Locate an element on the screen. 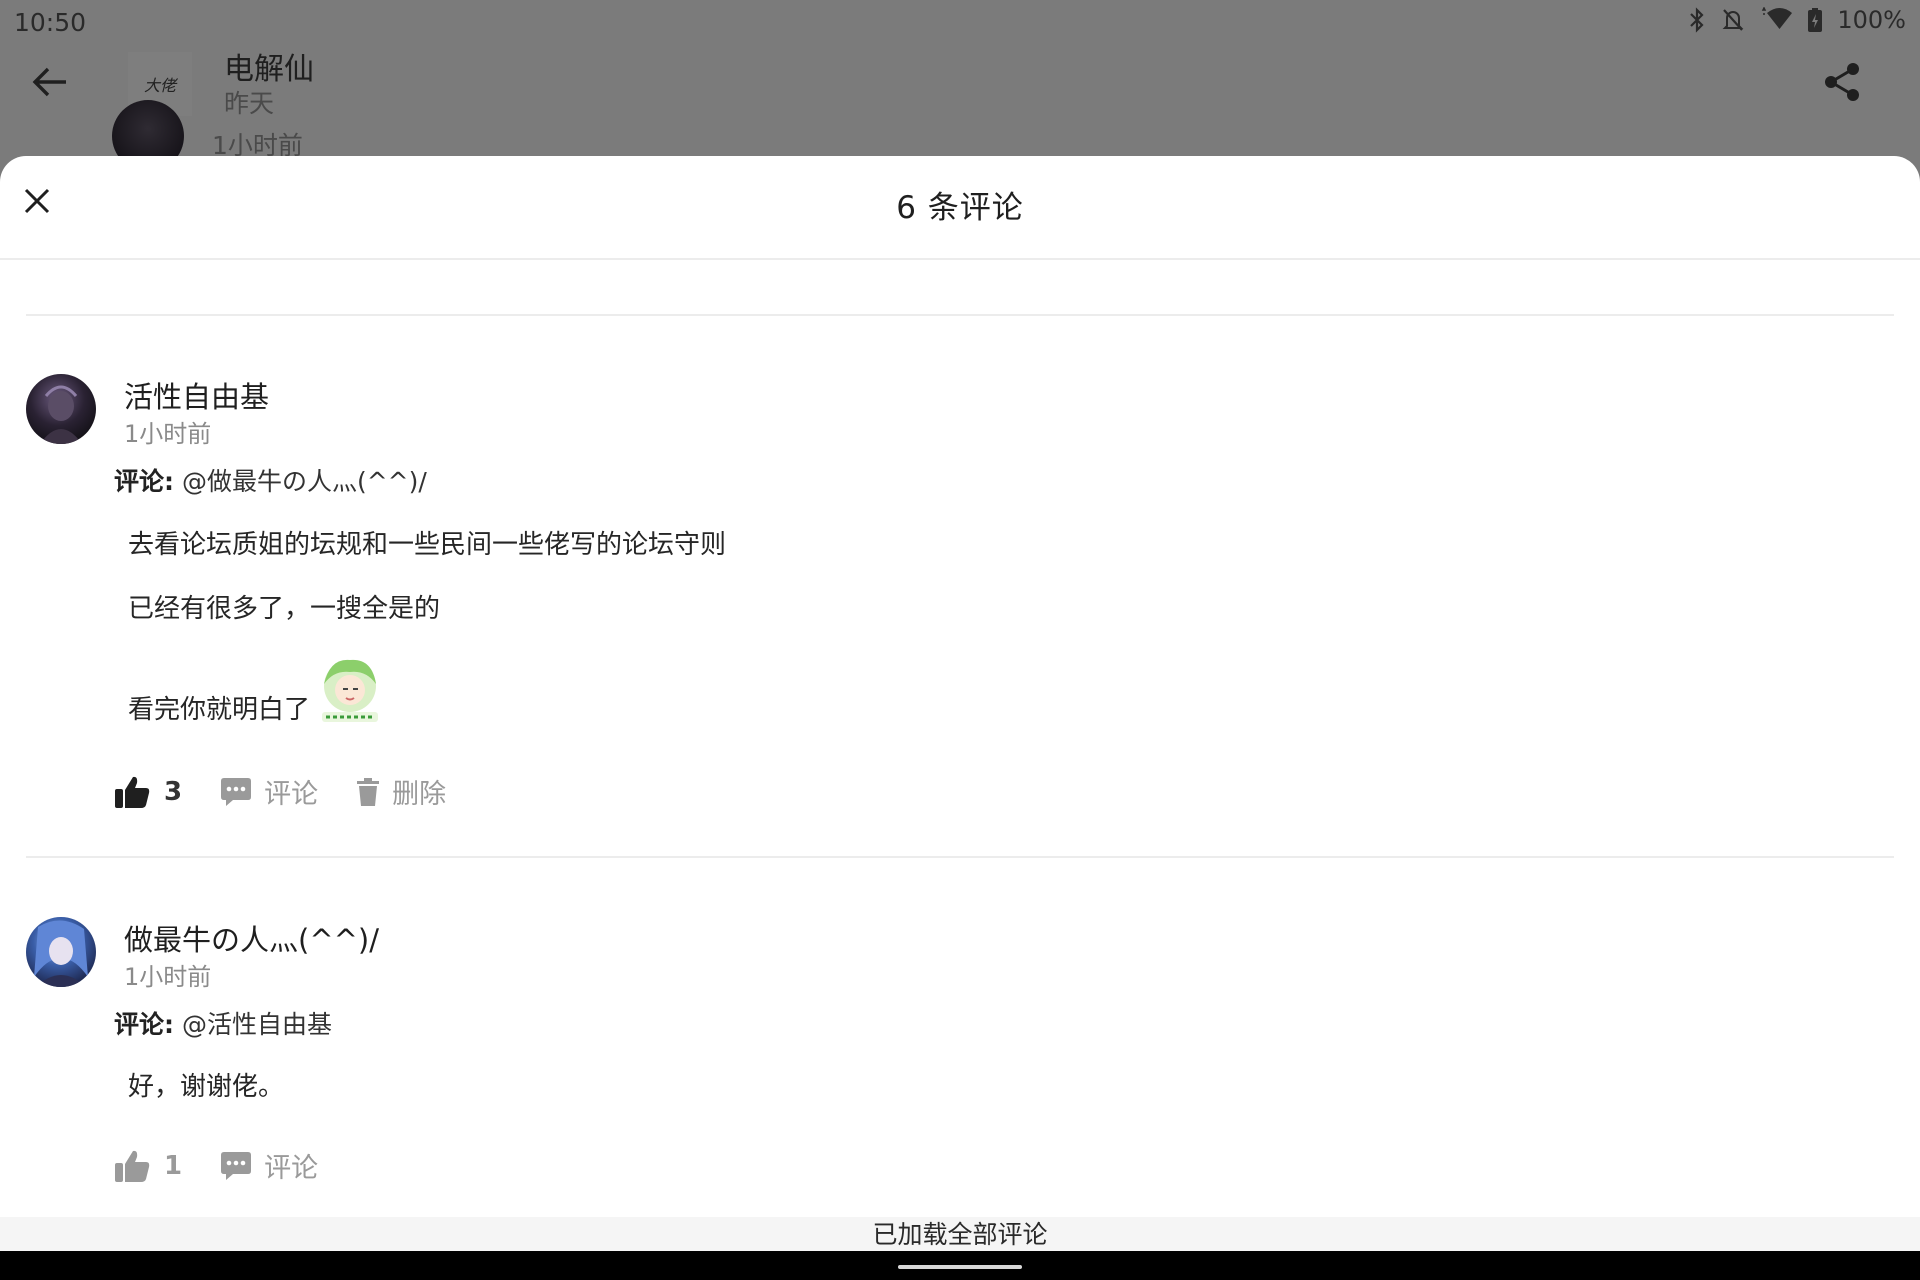  comment-author: 活性自由基 is located at coordinates (196, 395).